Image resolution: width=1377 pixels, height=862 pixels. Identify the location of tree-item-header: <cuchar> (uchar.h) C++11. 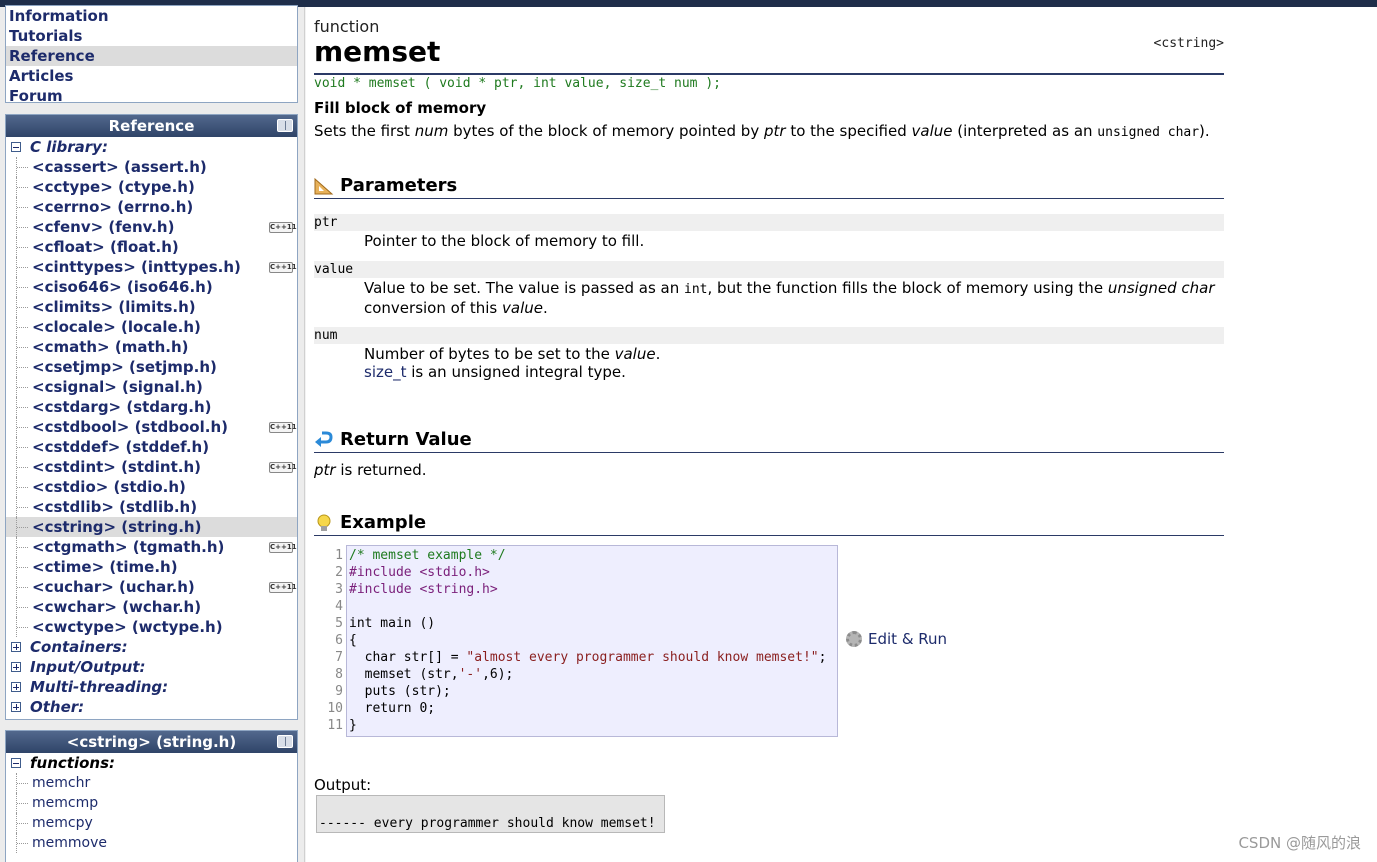
(151, 587).